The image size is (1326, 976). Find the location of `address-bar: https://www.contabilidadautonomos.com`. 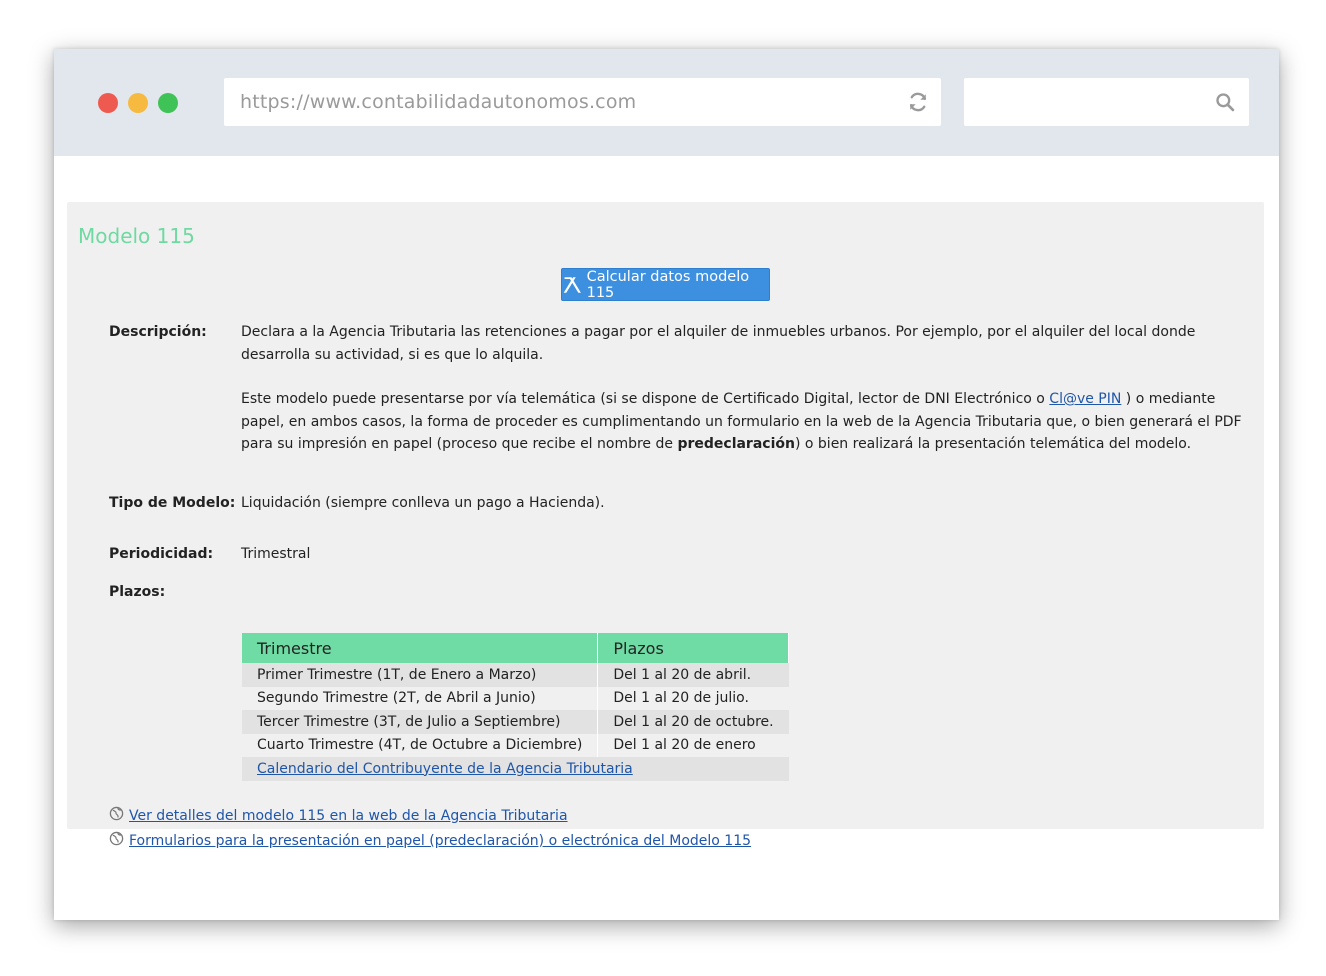

address-bar: https://www.contabilidadautonomos.com is located at coordinates (582, 102).